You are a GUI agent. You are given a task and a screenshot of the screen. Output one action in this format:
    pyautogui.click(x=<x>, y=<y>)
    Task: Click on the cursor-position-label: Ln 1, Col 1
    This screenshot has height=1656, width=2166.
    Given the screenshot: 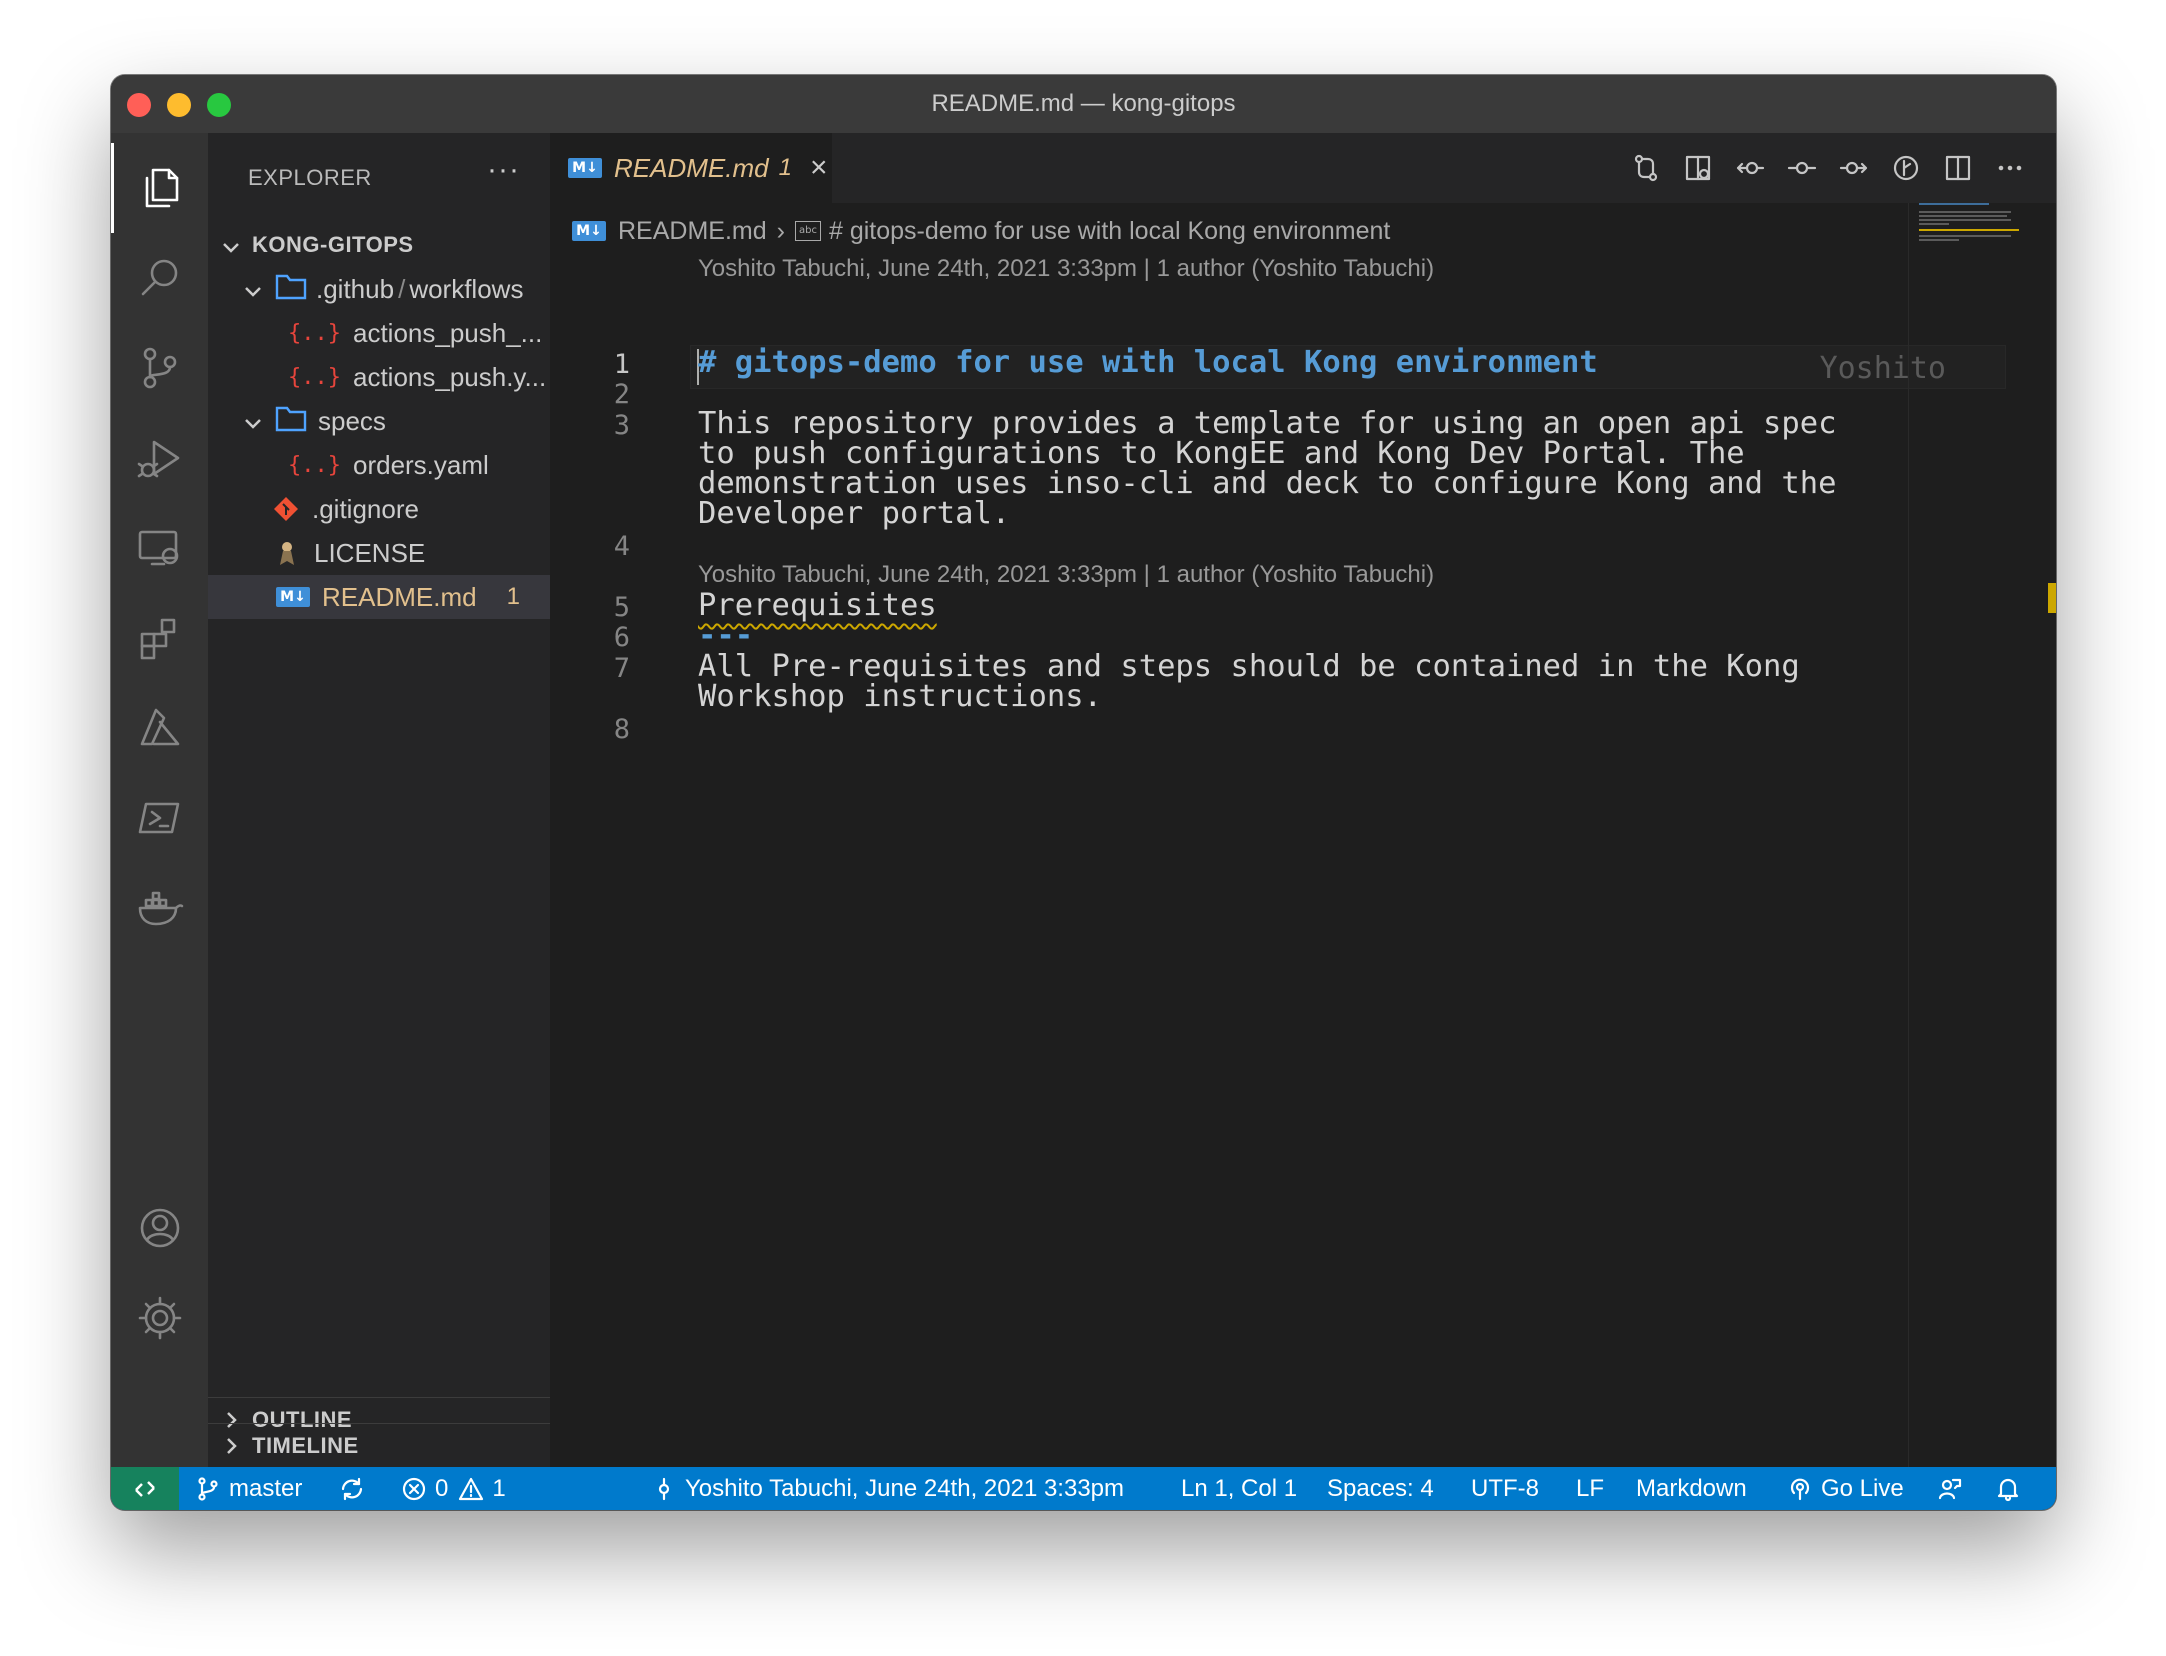 What is the action you would take?
    pyautogui.click(x=1239, y=1488)
    